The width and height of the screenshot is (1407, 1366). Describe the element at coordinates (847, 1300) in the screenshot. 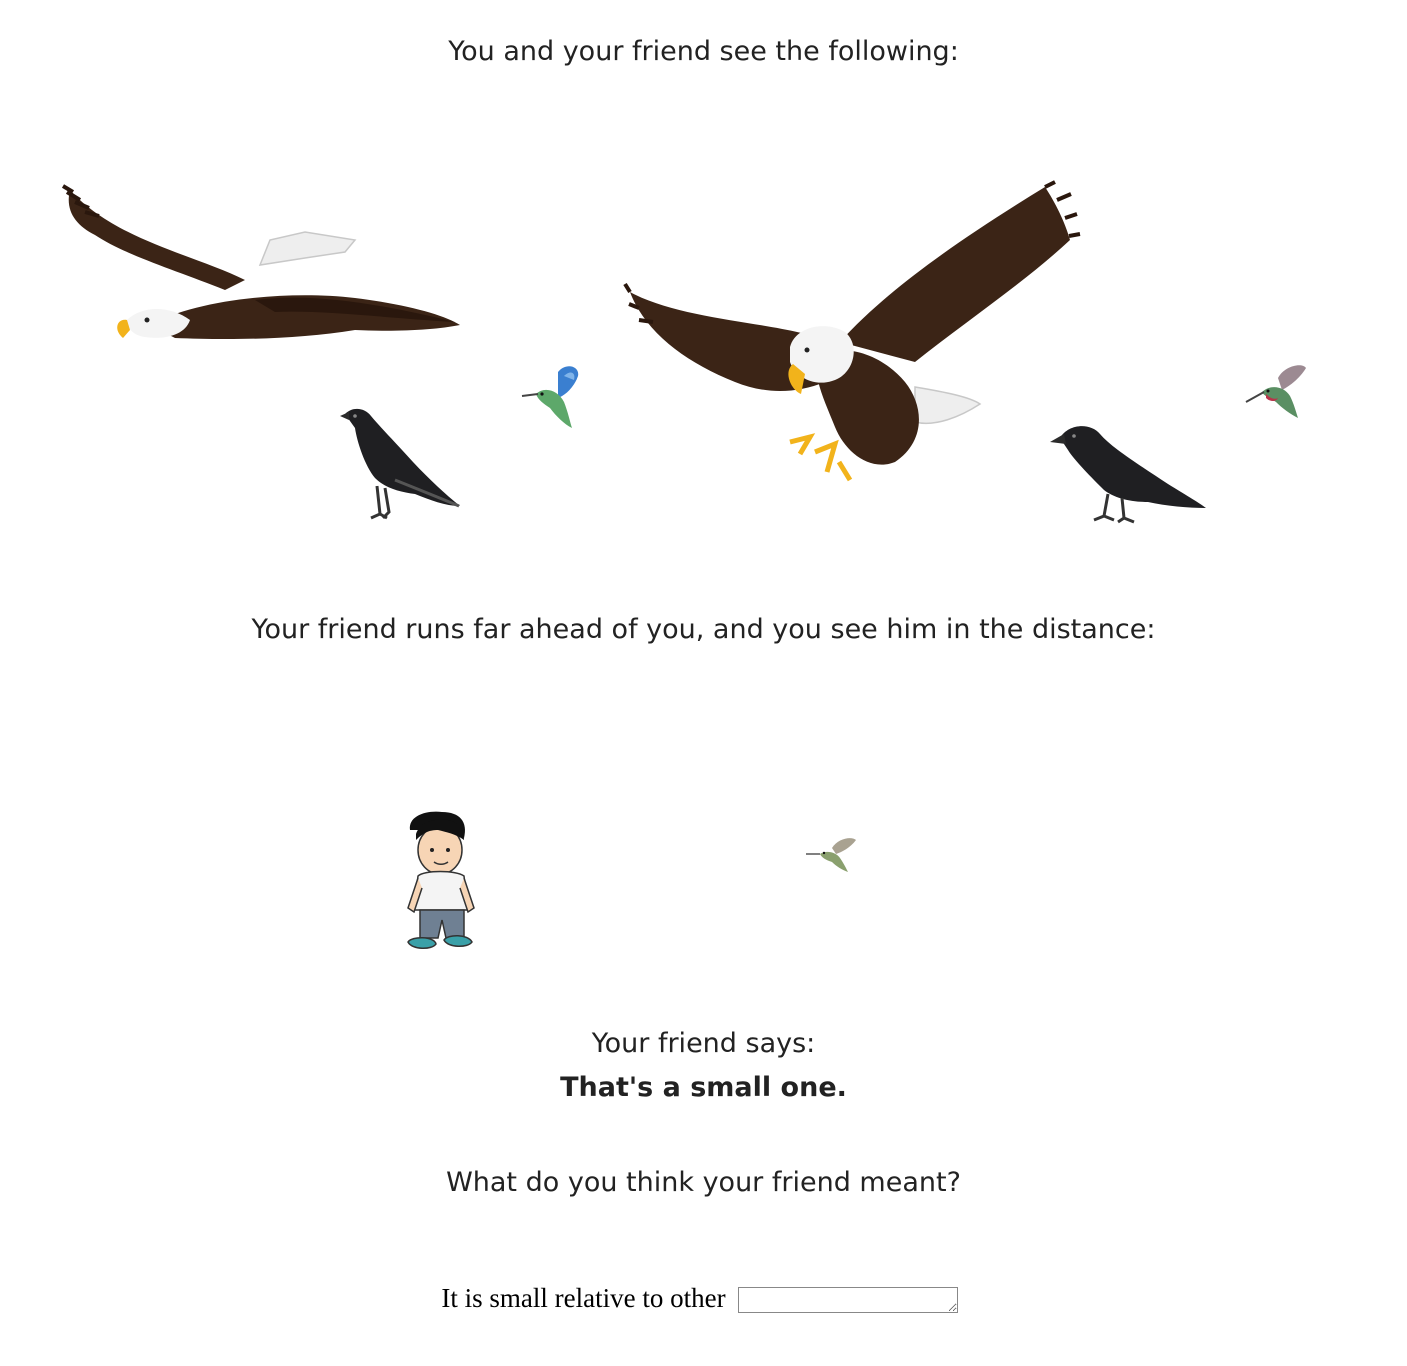

I see `answer-textarea` at that location.